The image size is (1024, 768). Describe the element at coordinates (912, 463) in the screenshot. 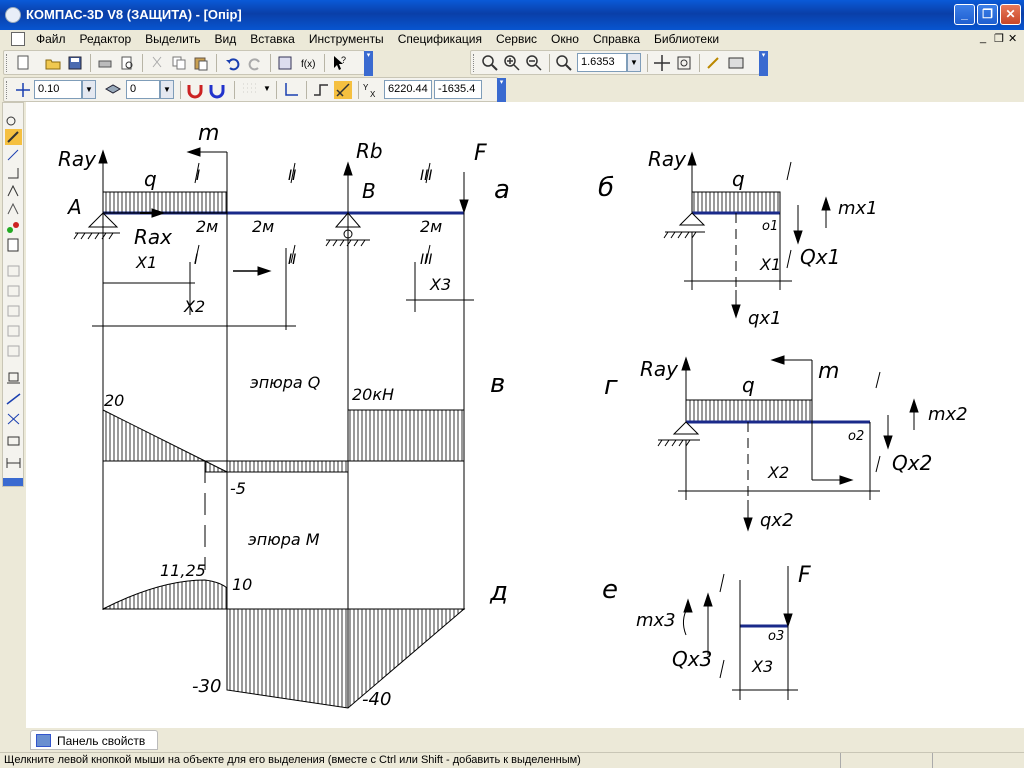

I see `label-qx2-force: Qx2` at that location.